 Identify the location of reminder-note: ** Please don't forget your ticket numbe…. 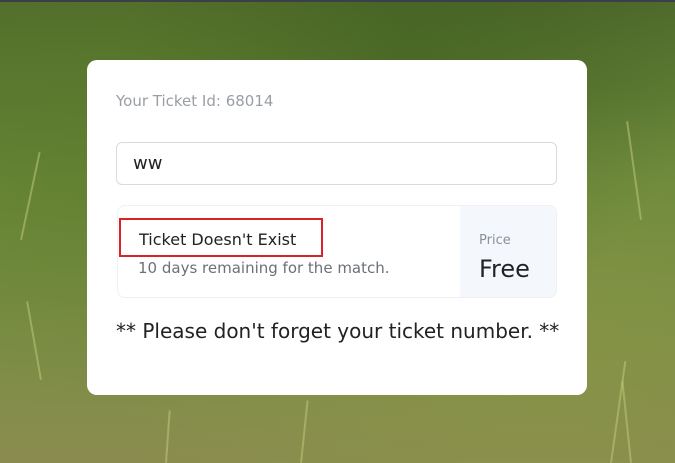
(338, 331).